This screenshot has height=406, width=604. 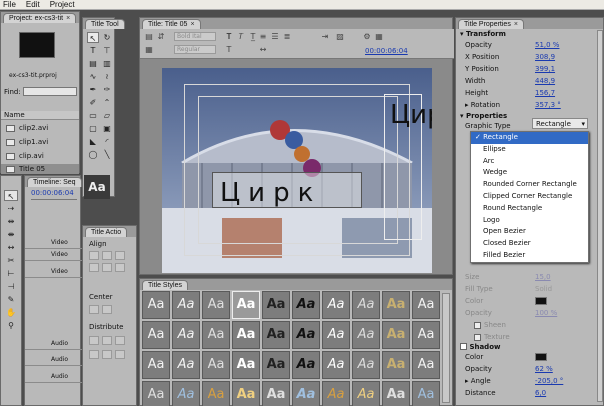 I want to click on arc-tool-icon: ◜, so click(x=107, y=141).